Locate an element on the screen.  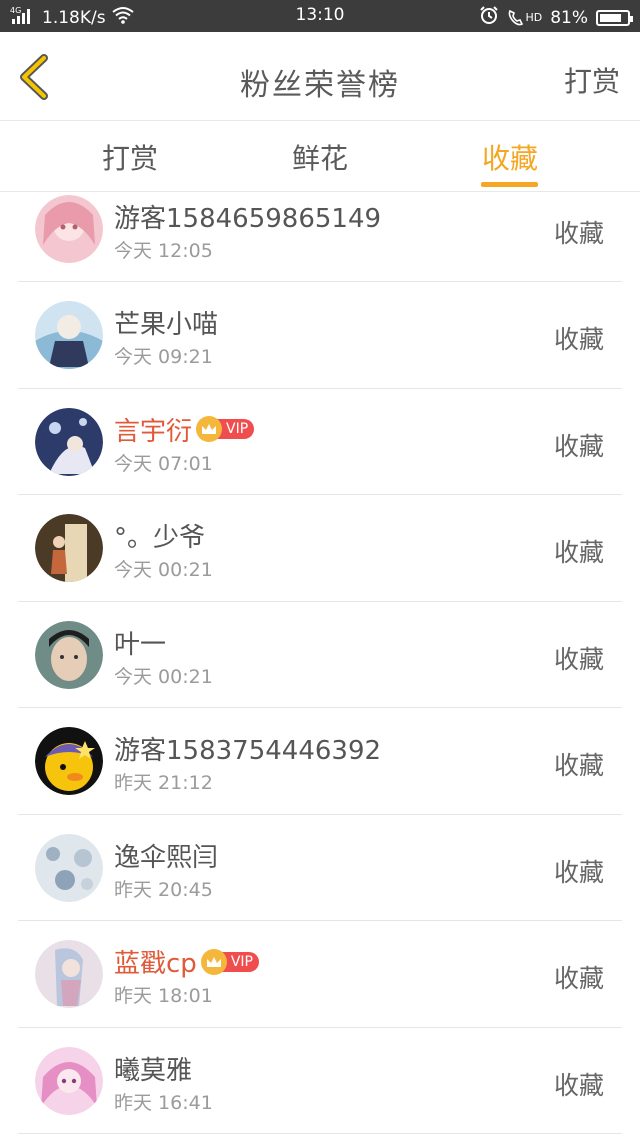
user-name: 游客1583754446392 is located at coordinates (248, 751).